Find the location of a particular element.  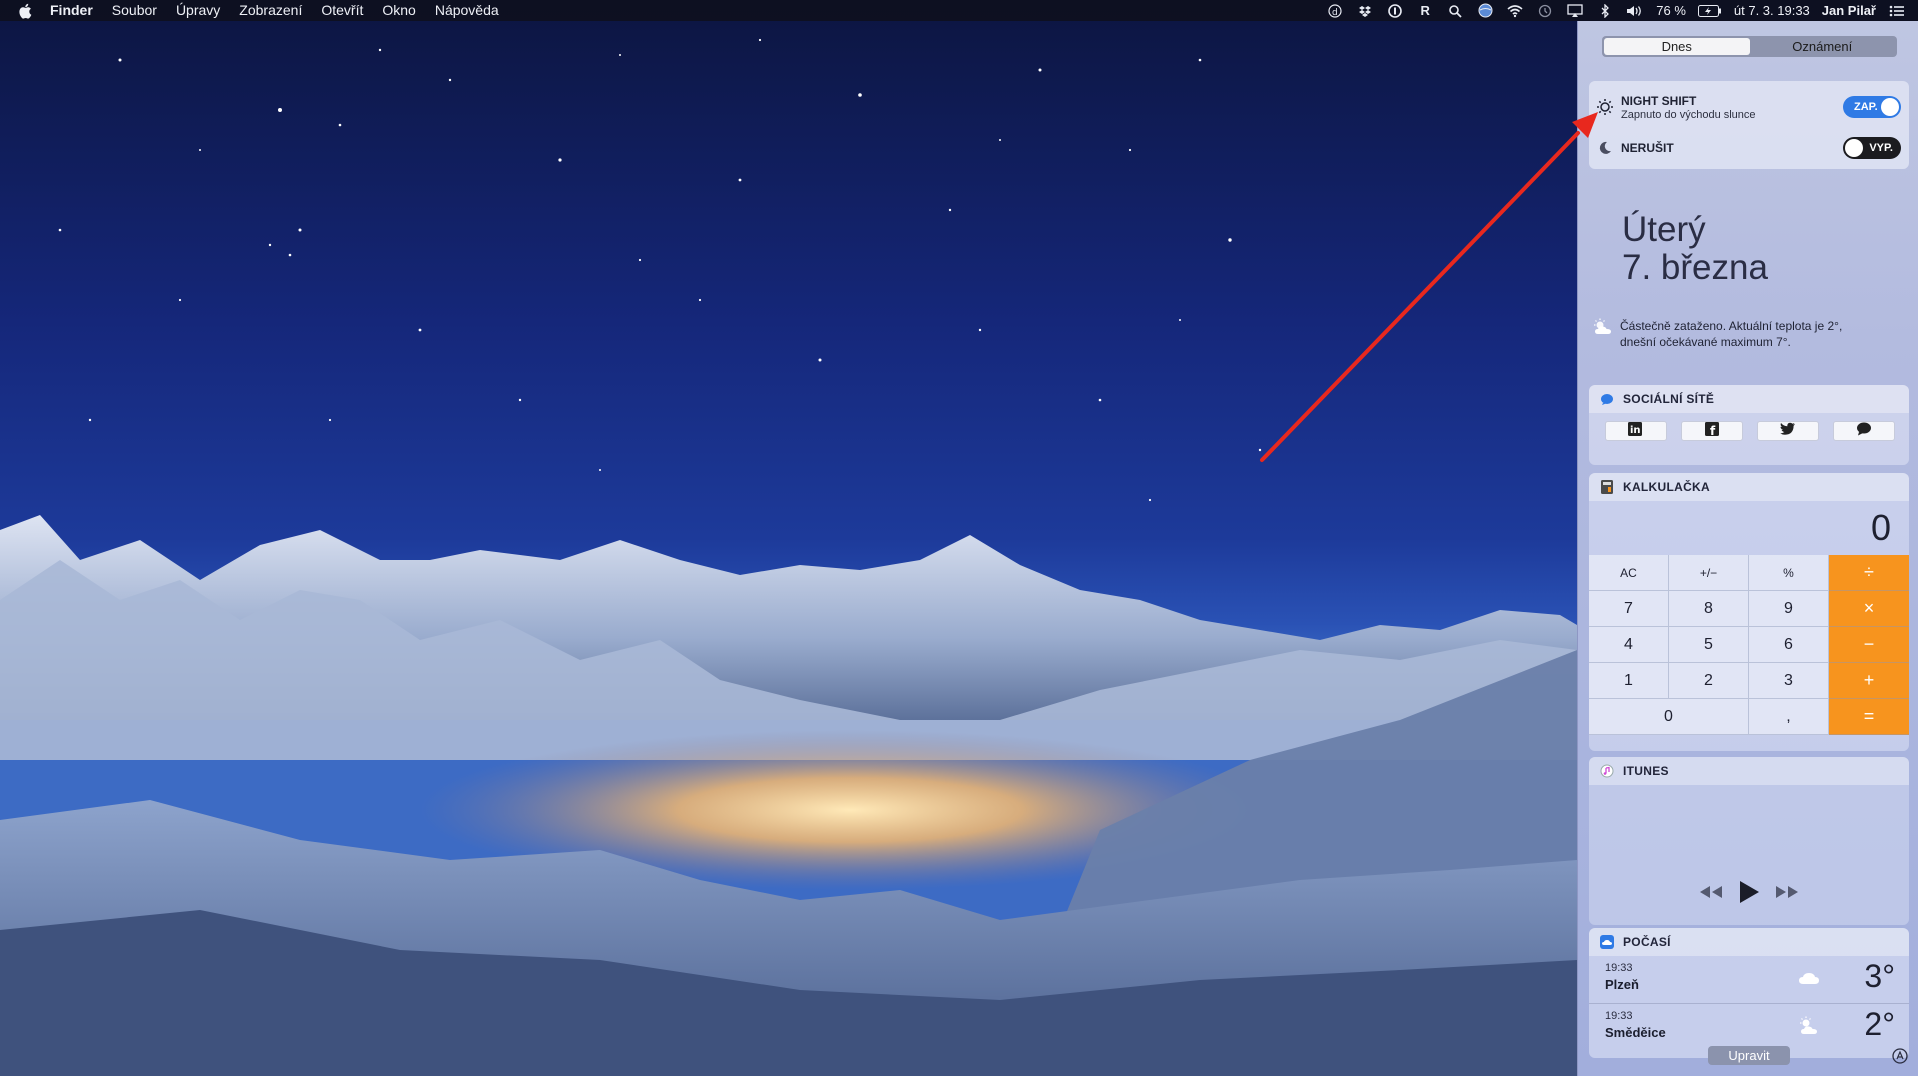

r-icon: R is located at coordinates (1425, 11).